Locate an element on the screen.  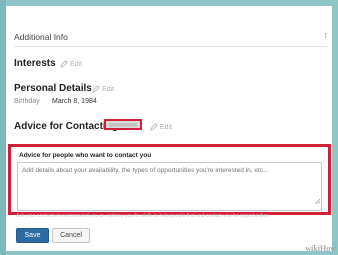
save-button: Save is located at coordinates (32, 235).